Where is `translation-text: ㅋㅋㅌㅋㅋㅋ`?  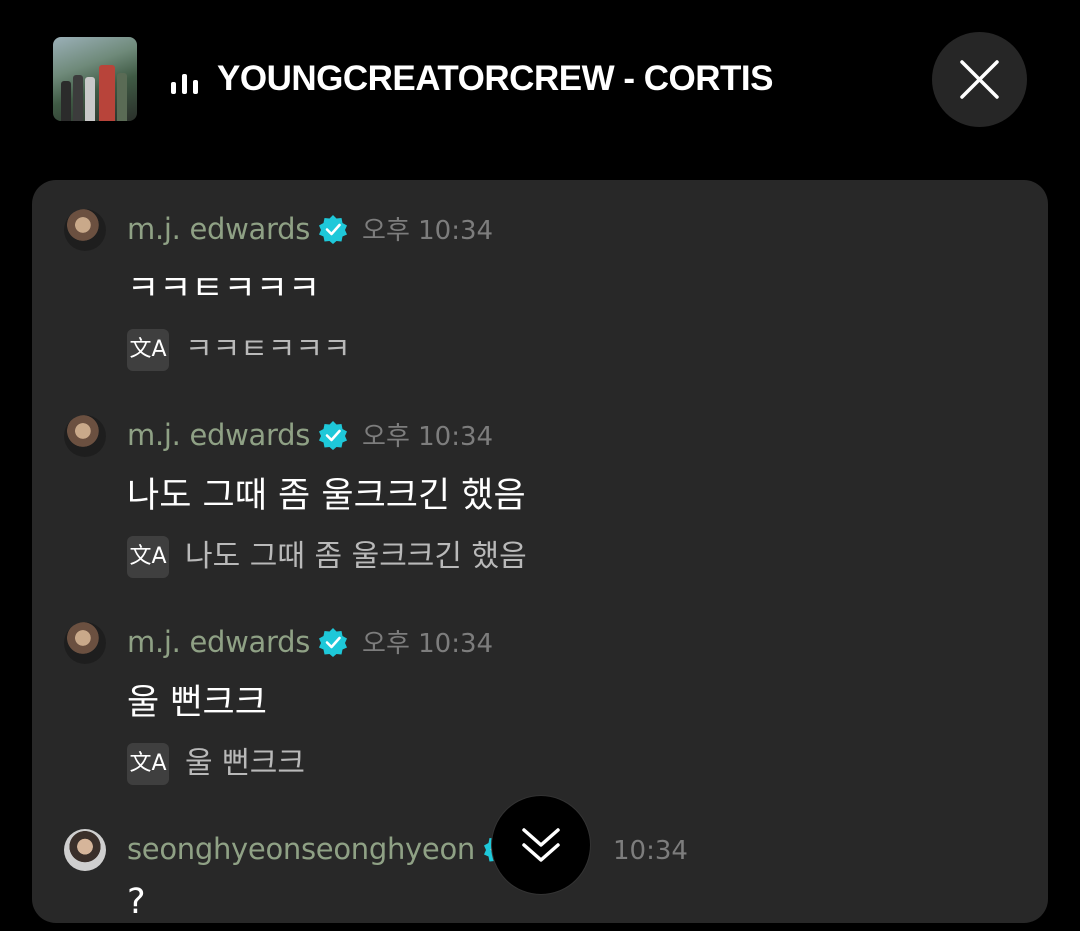
translation-text: ㅋㅋㅌㅋㅋㅋ is located at coordinates (268, 349).